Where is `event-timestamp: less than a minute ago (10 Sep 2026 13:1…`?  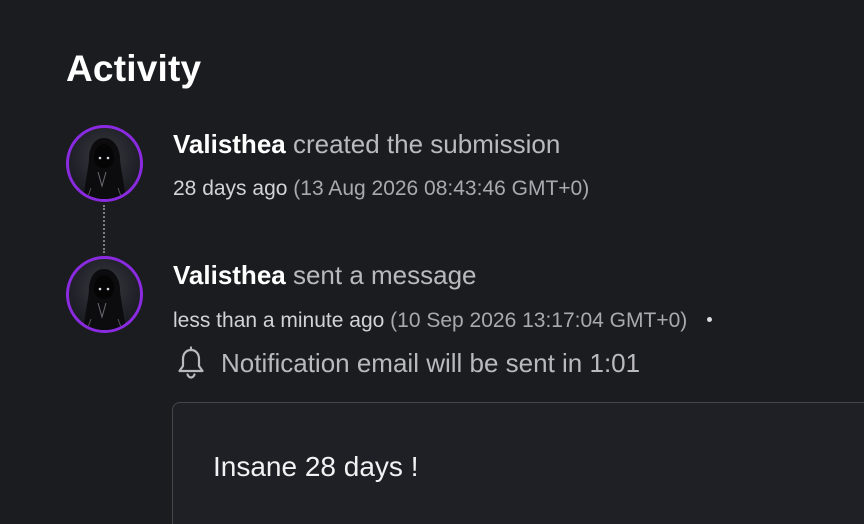
event-timestamp: less than a minute ago (10 Sep 2026 13:1… is located at coordinates (443, 321).